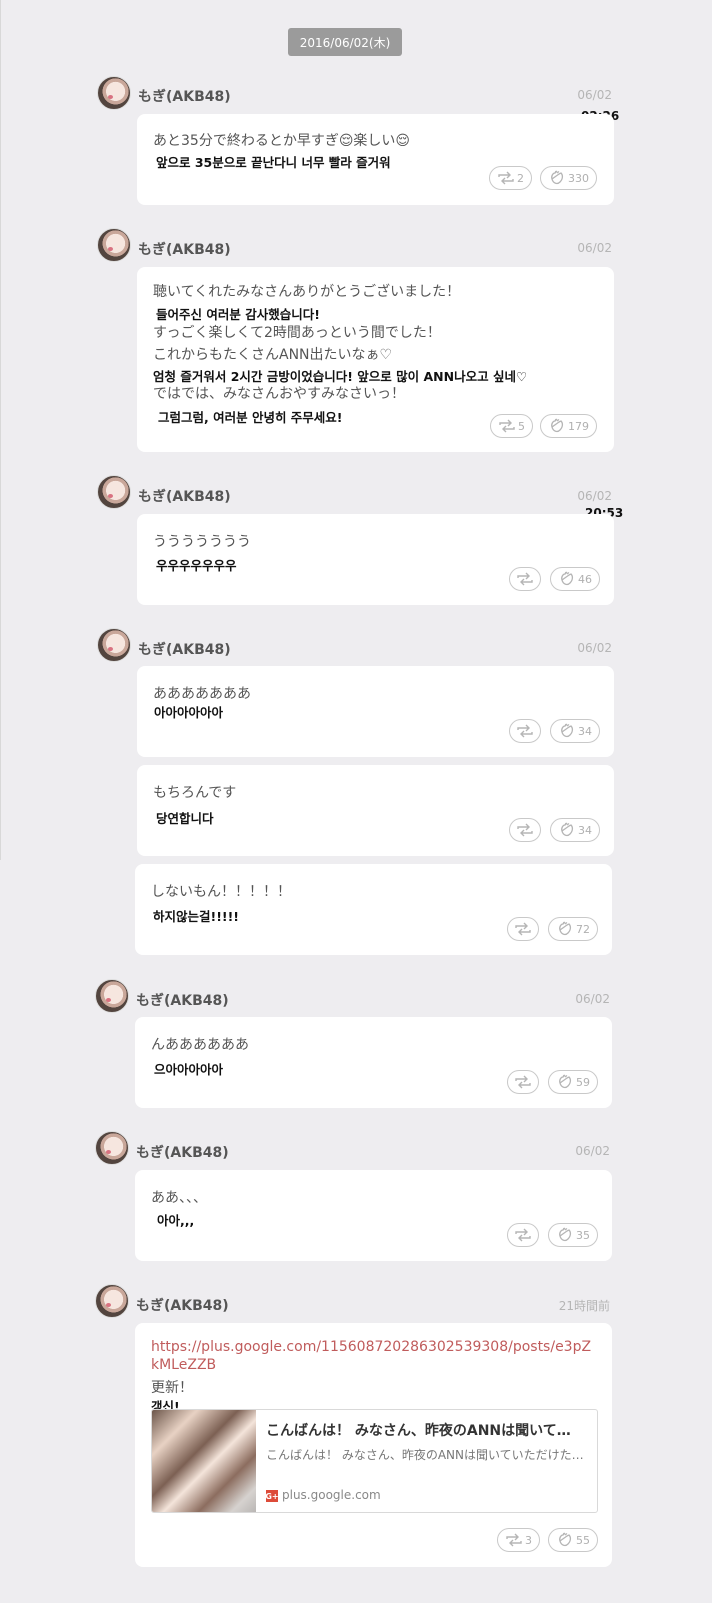 Image resolution: width=712 pixels, height=1603 pixels. I want to click on like-count: 72, so click(583, 929).